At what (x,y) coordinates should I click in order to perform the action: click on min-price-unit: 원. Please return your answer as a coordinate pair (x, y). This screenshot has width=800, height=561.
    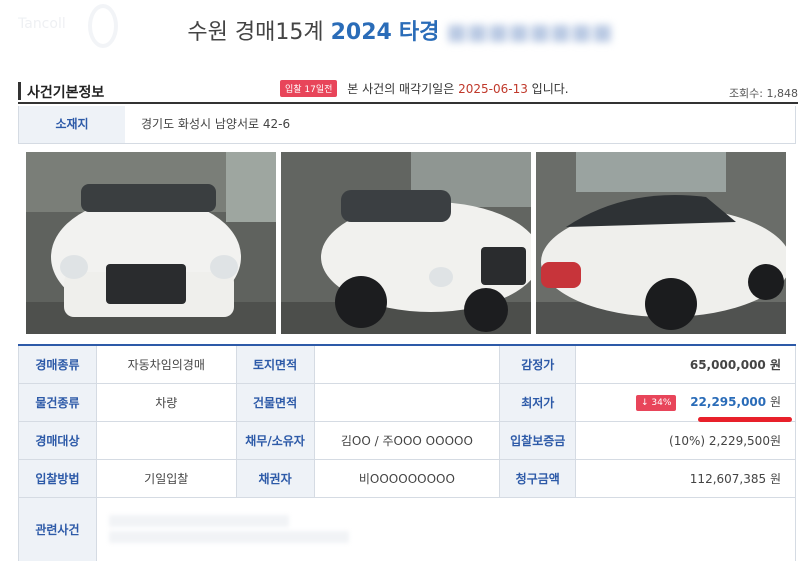
    Looking at the image, I should click on (775, 402).